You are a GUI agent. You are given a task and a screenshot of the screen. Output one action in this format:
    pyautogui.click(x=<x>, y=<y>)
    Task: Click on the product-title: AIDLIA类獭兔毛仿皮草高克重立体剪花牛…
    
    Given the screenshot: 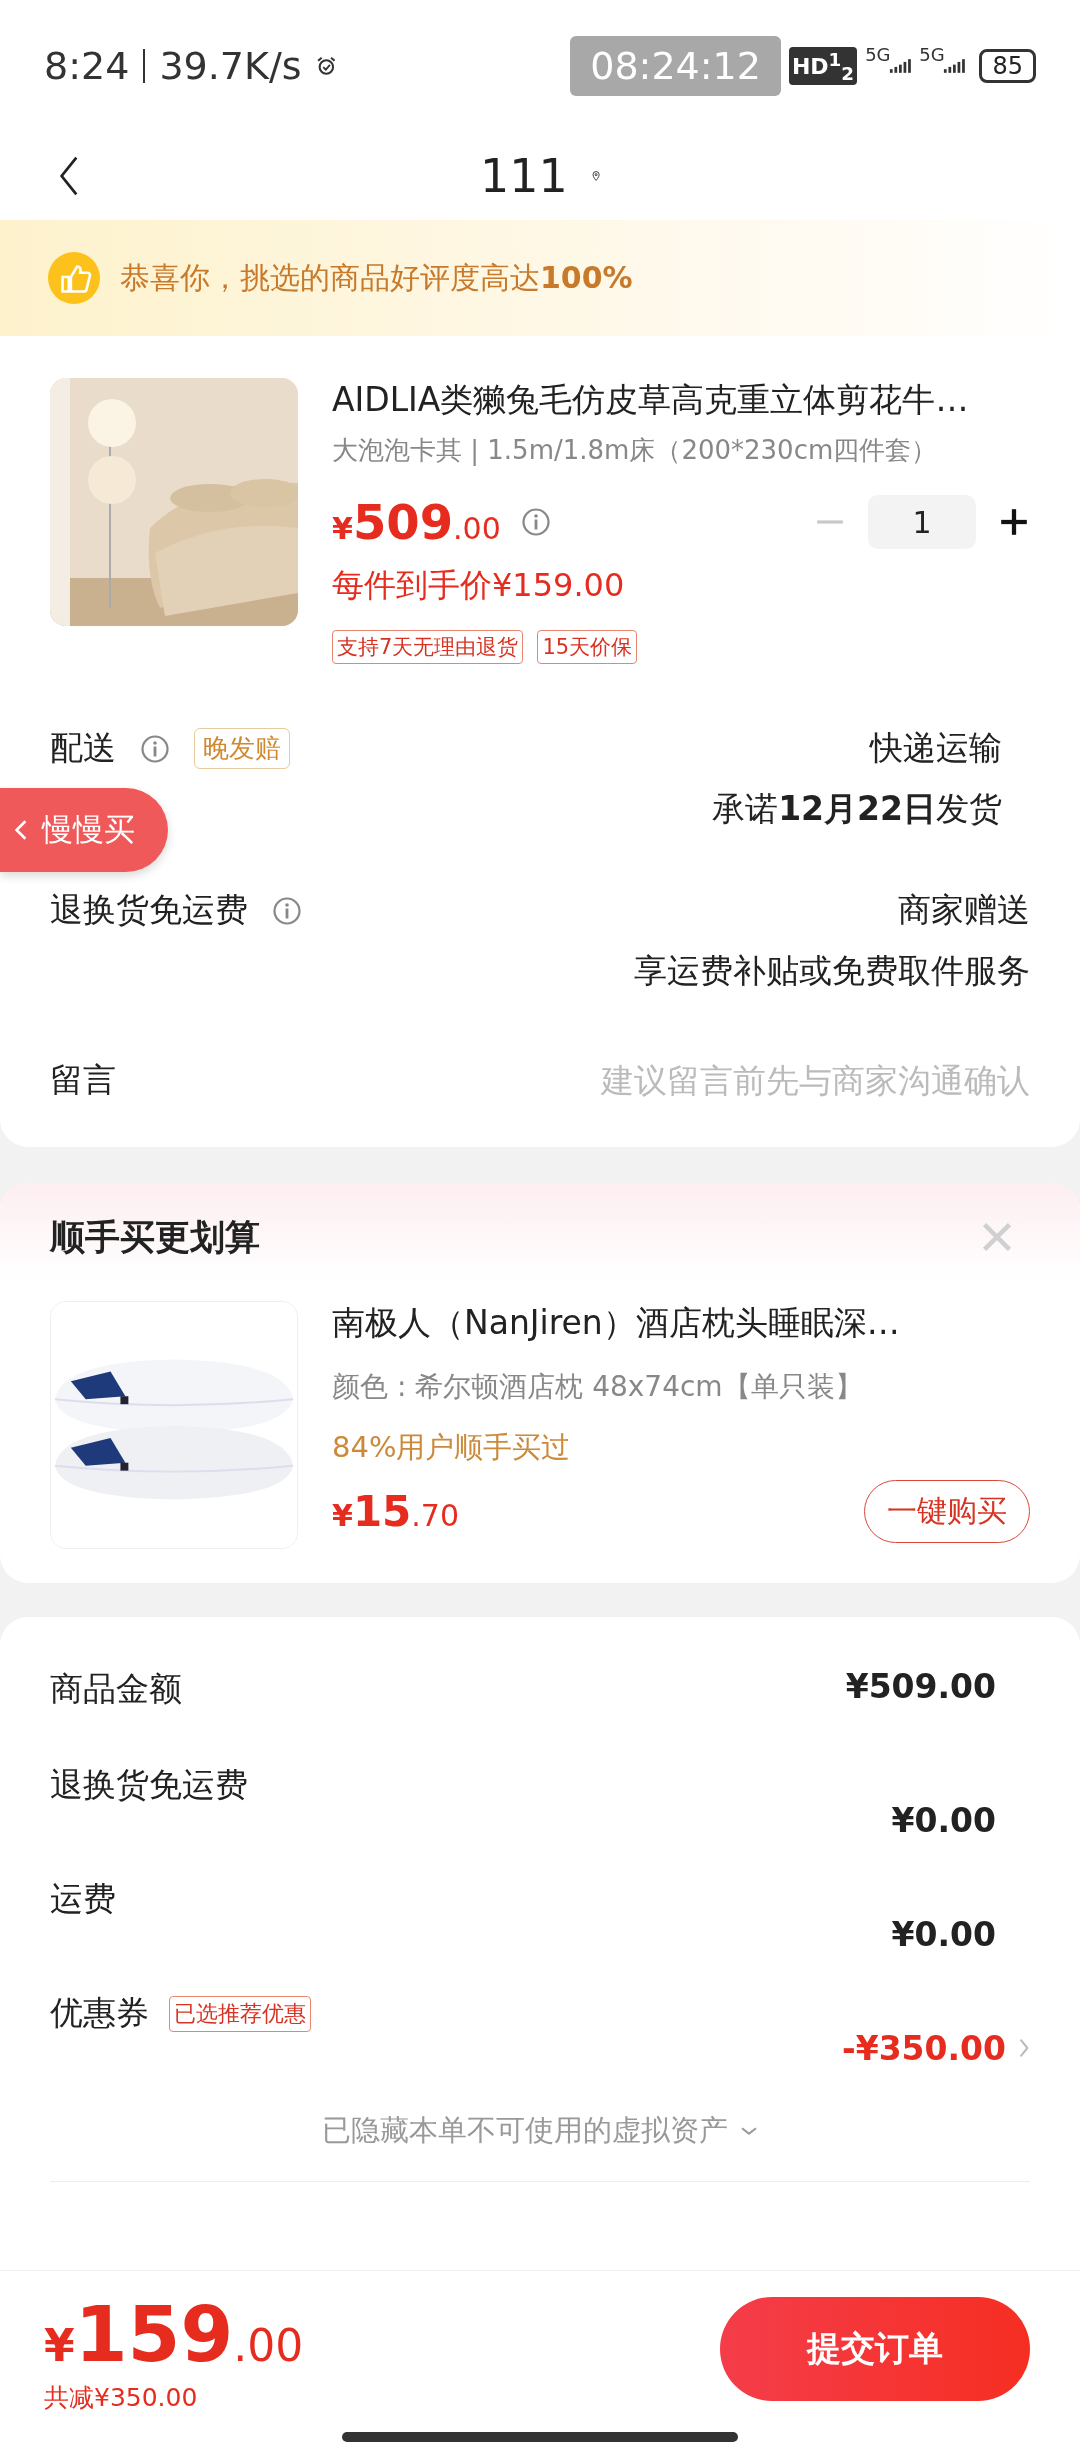 What is the action you would take?
    pyautogui.click(x=681, y=400)
    